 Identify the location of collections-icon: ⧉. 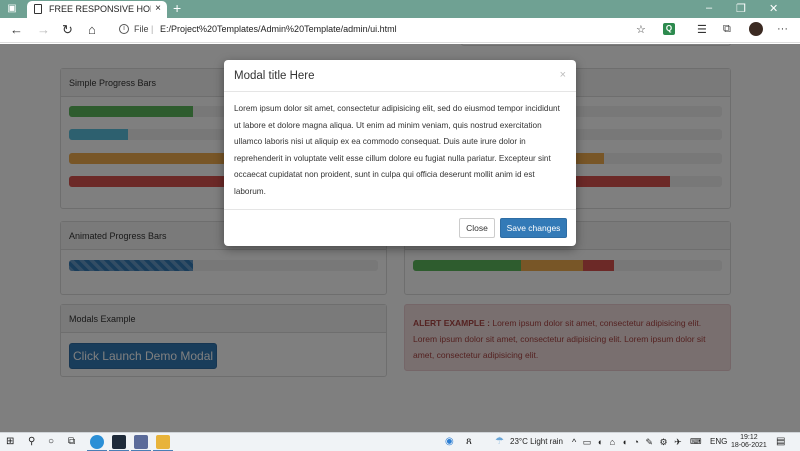
(727, 29).